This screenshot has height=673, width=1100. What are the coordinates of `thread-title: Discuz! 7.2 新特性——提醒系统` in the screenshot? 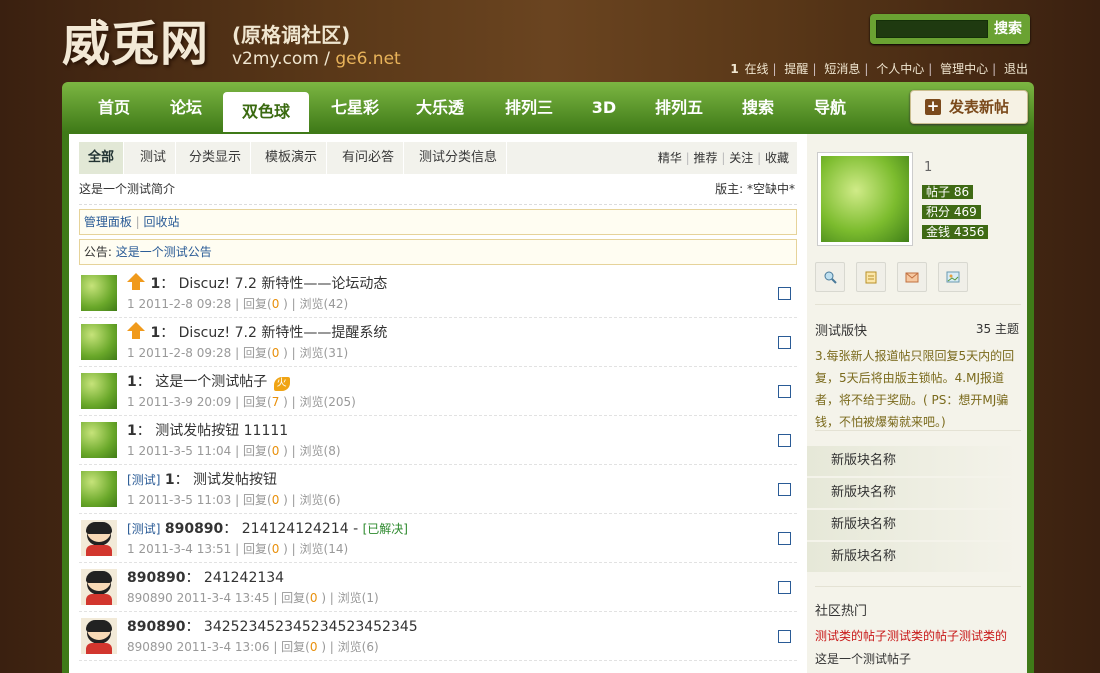 It's located at (283, 333).